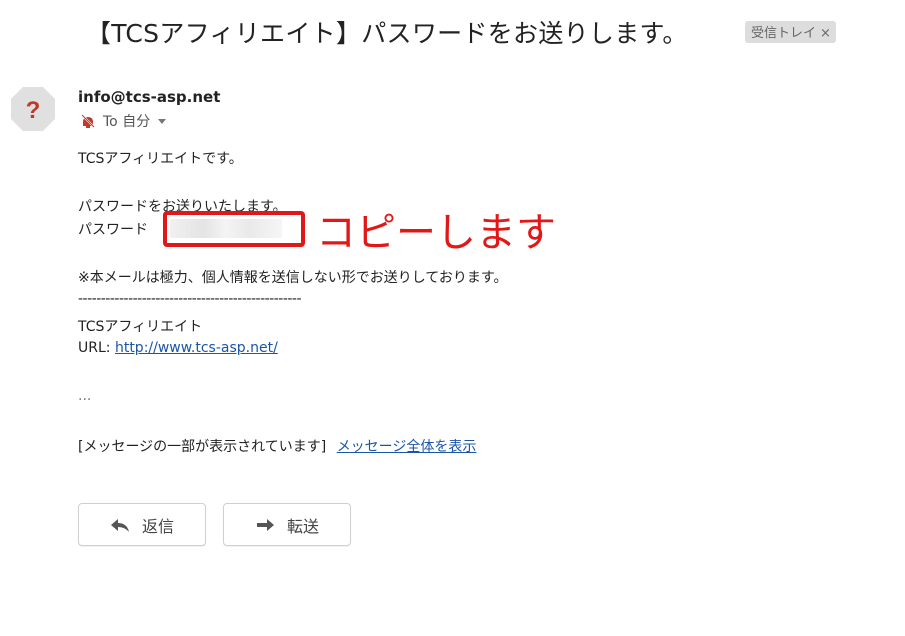 This screenshot has width=905, height=636. Describe the element at coordinates (94, 348) in the screenshot. I see `url-label: URL:` at that location.